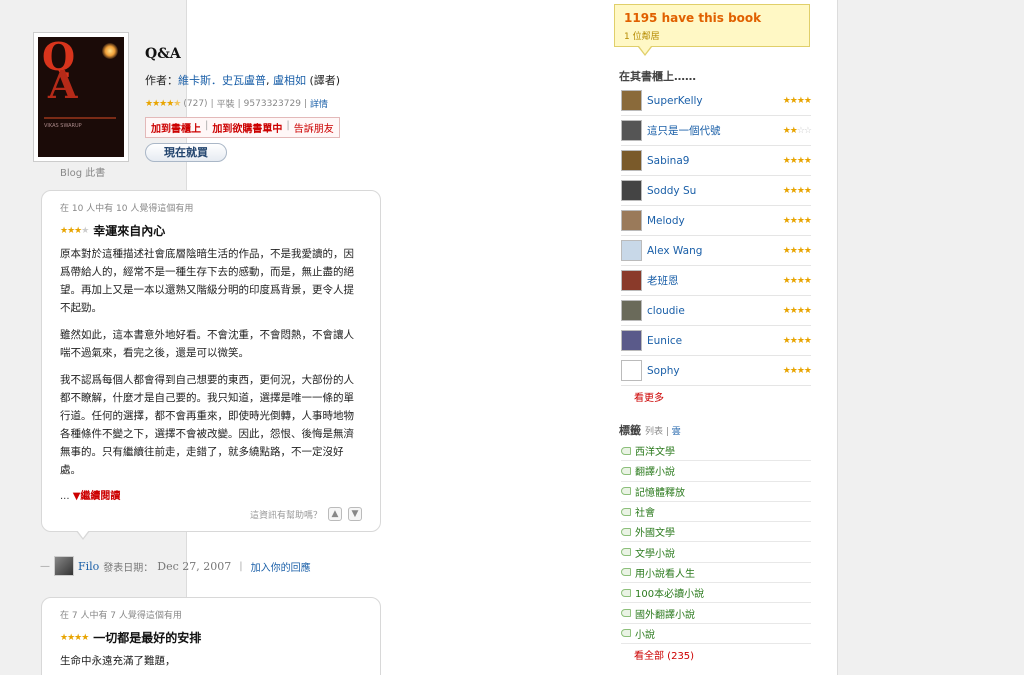 The width and height of the screenshot is (1024, 675). What do you see at coordinates (716, 593) in the screenshot?
I see `tag-item: 100本必讀小說` at bounding box center [716, 593].